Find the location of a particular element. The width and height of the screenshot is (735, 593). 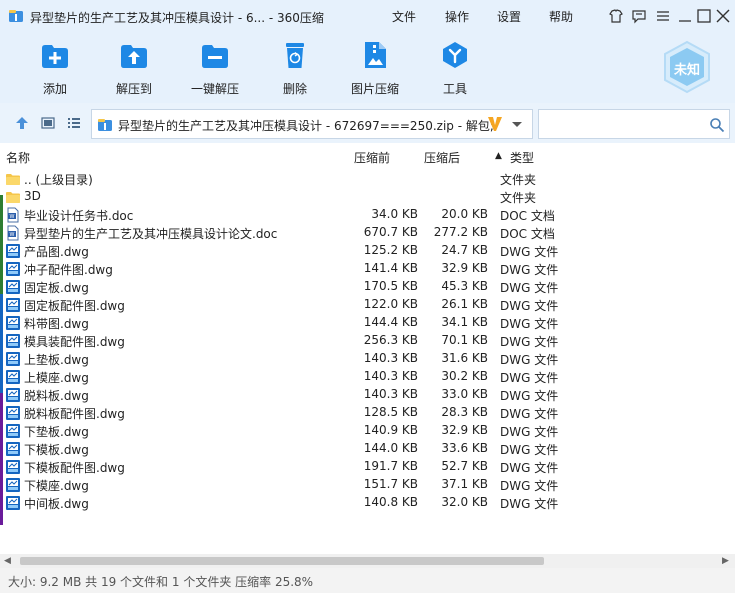

file-name: 下模板配件图.dwg is located at coordinates (74, 468).